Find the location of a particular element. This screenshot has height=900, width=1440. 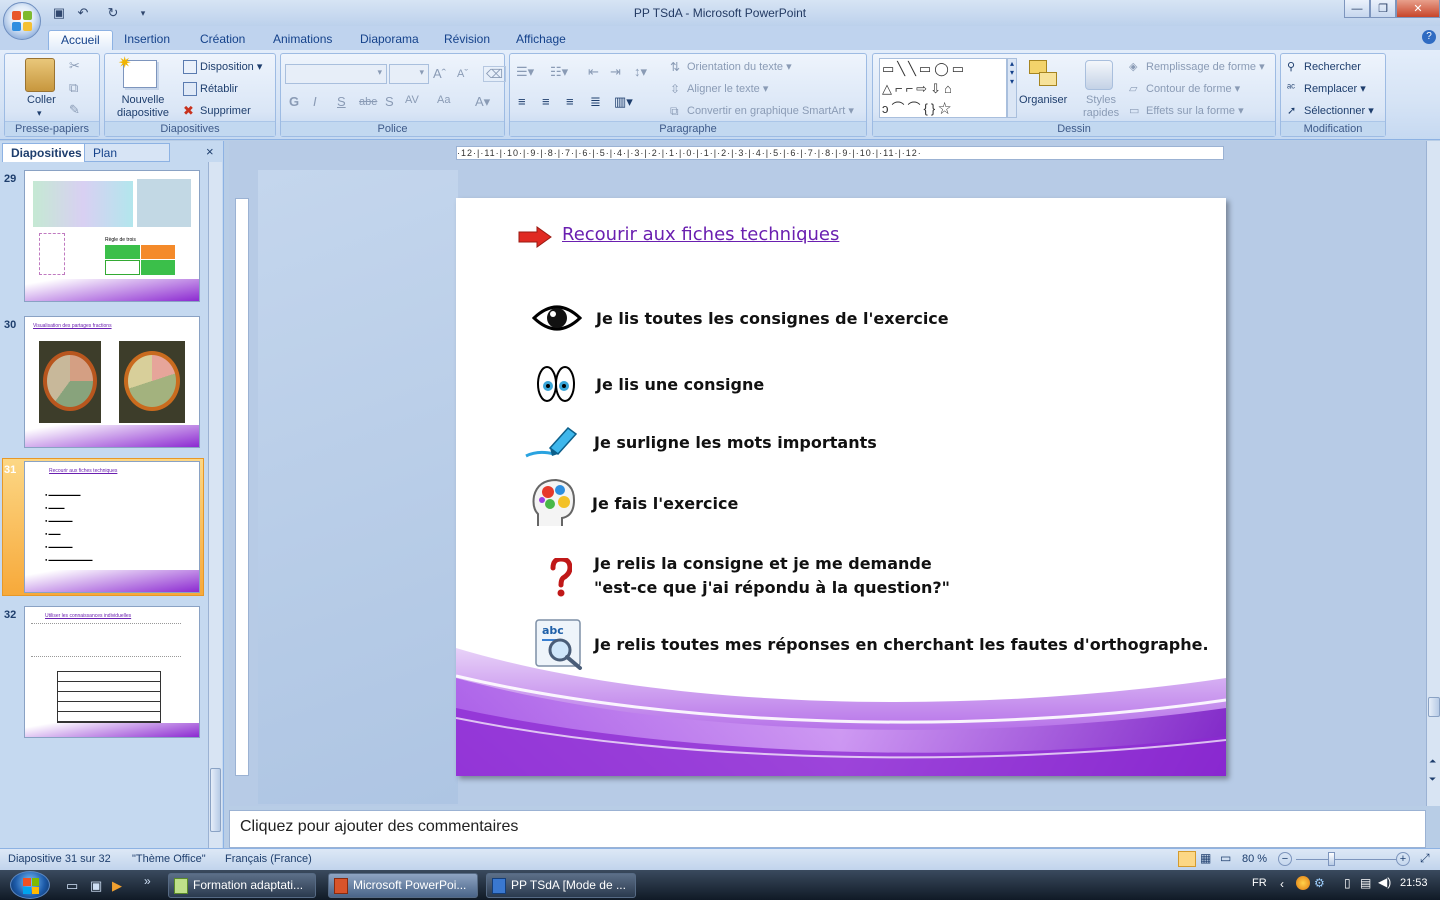

shrink-font-icon: Aˇ is located at coordinates (462, 74).